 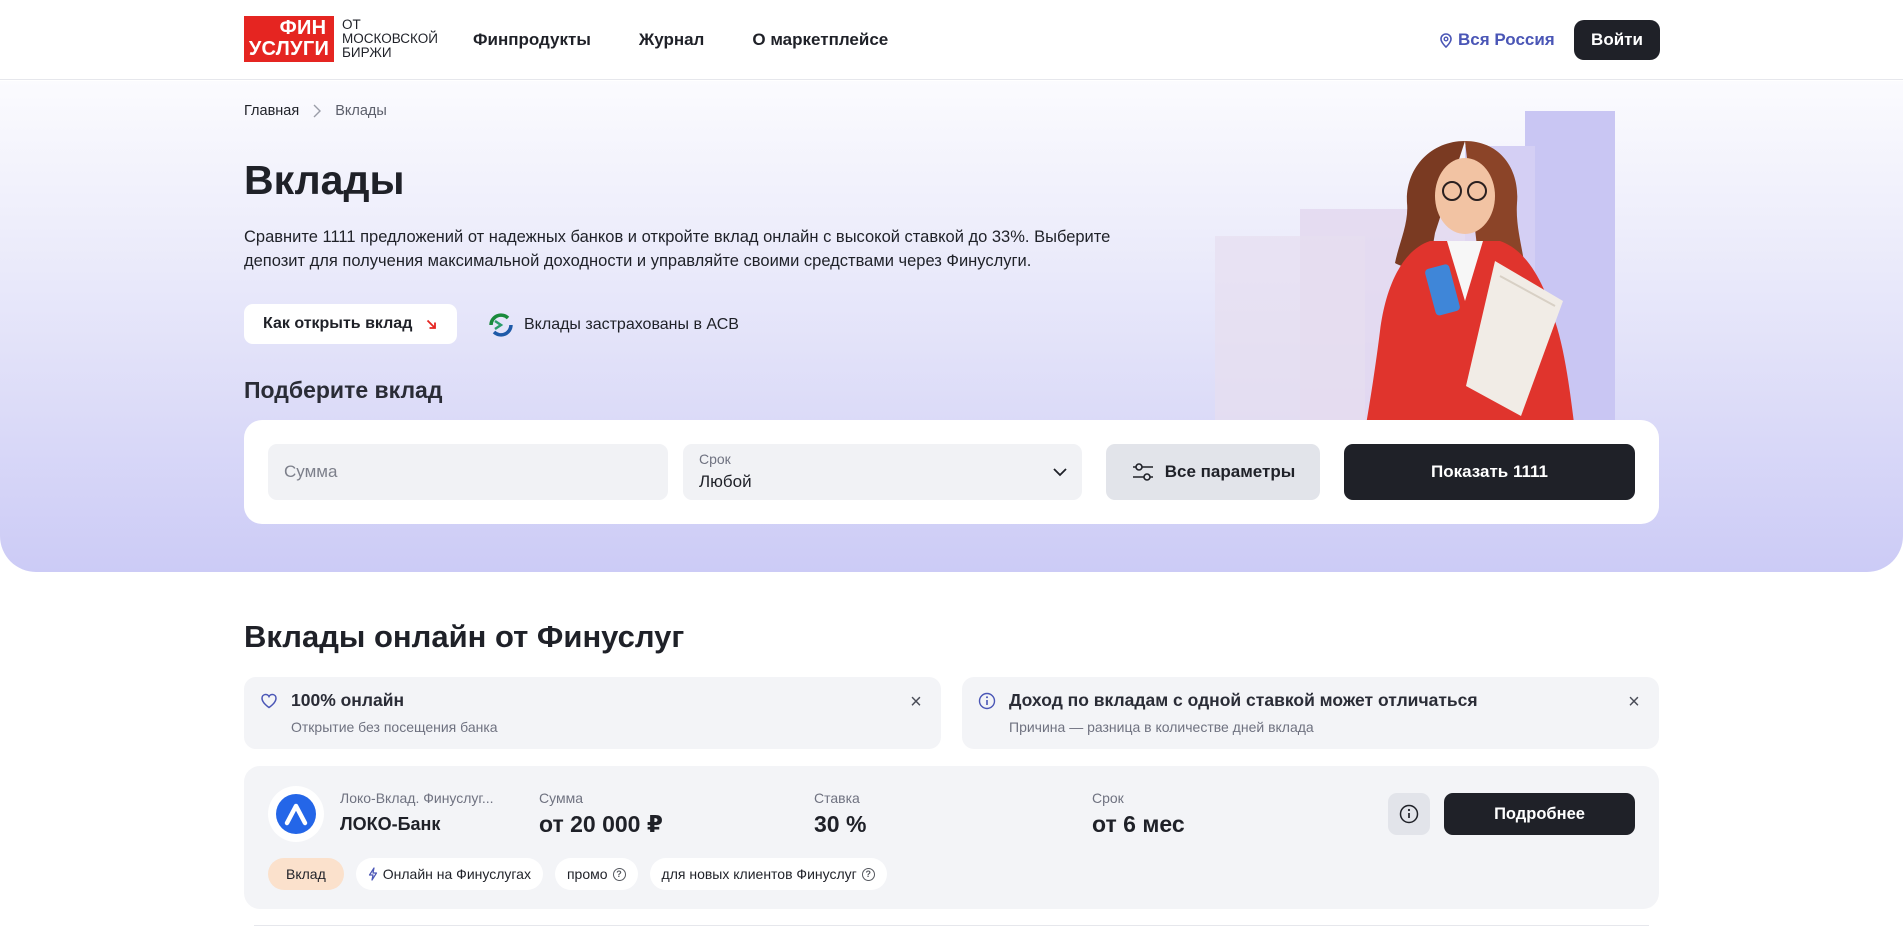 I want to click on offer-sum-label: Сумма, so click(x=561, y=798).